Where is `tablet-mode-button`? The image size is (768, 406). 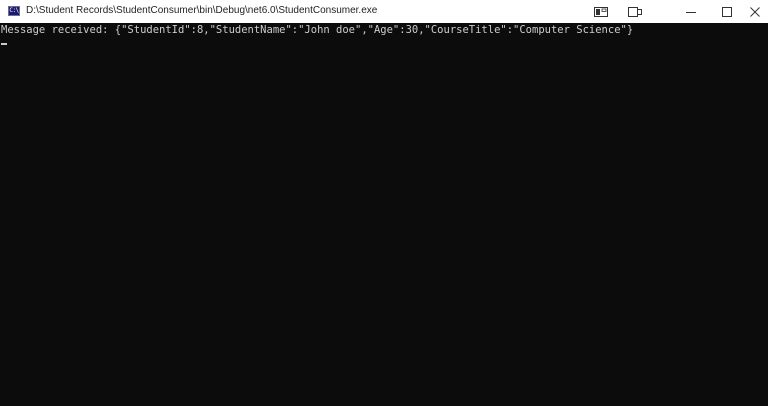 tablet-mode-button is located at coordinates (635, 11).